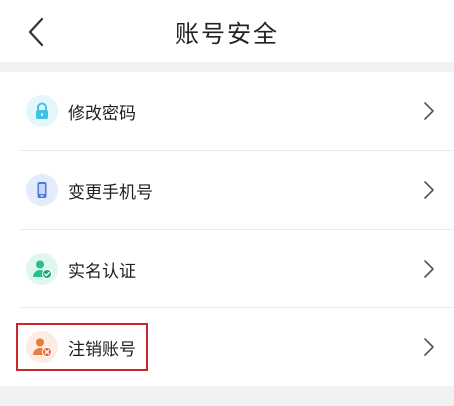  Describe the element at coordinates (42, 111) in the screenshot. I see `lock-icon` at that location.